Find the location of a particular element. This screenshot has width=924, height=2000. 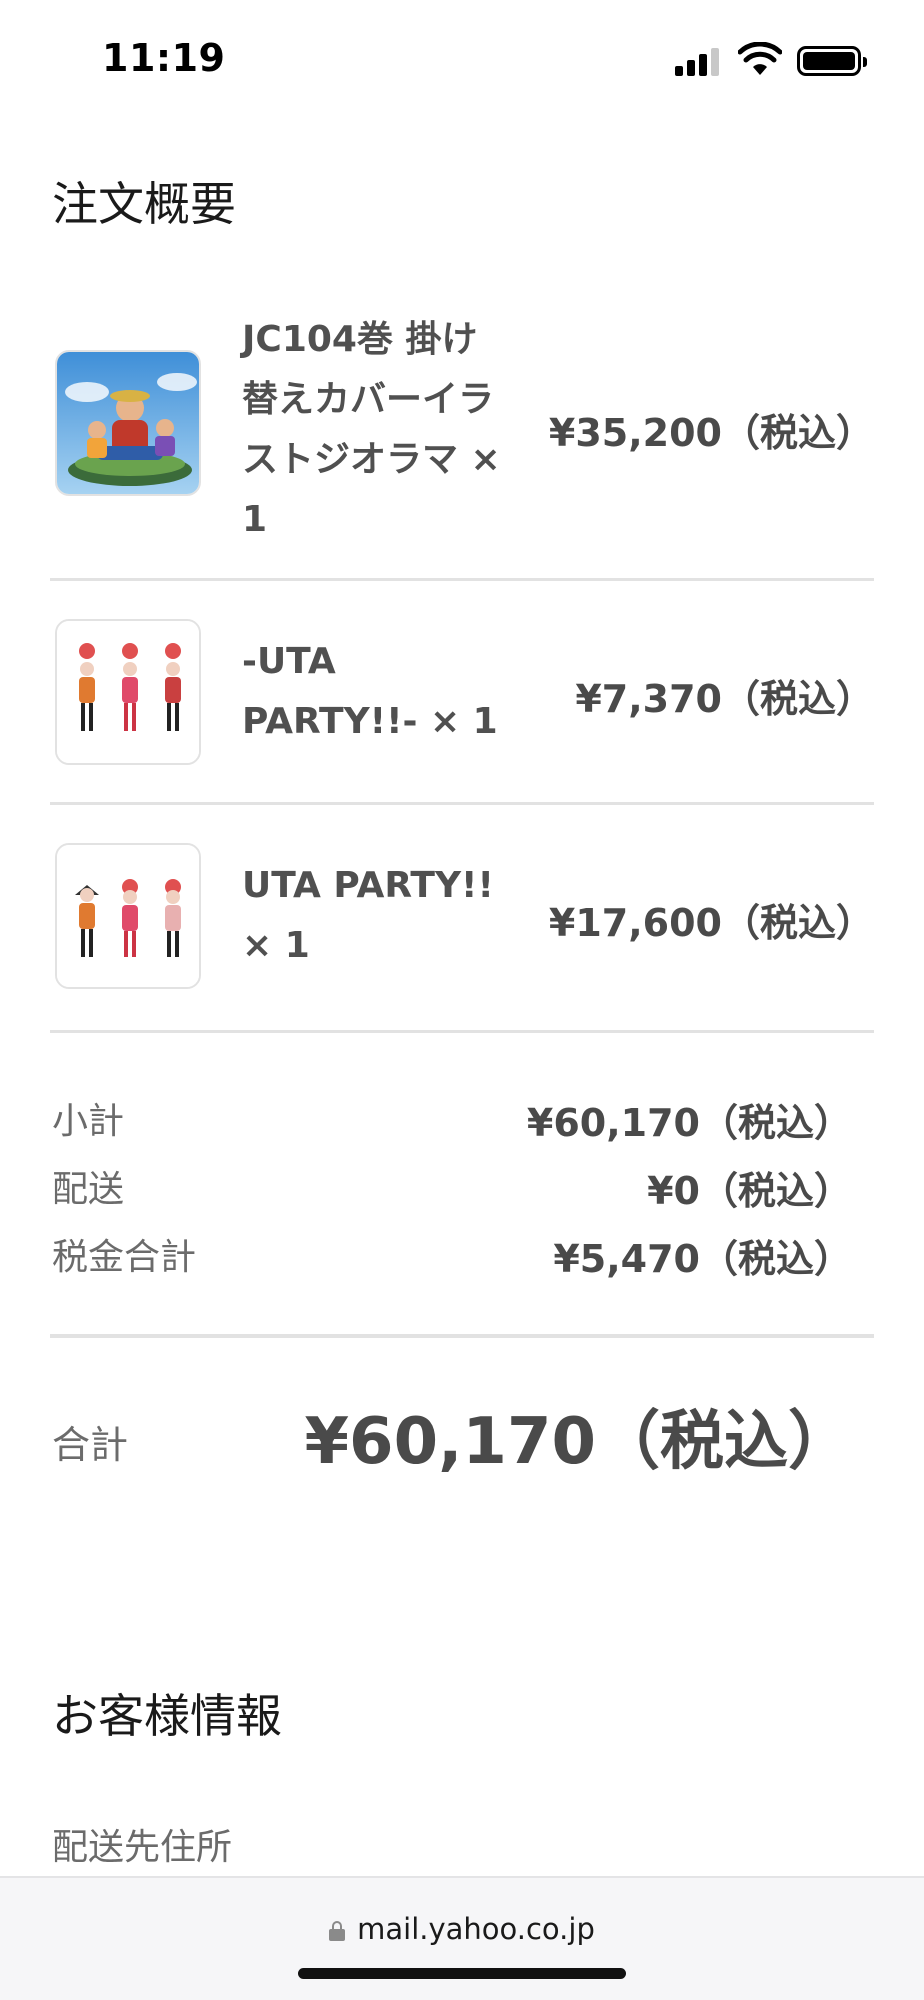

item-price: ¥7,370（税込） is located at coordinates (724, 699).